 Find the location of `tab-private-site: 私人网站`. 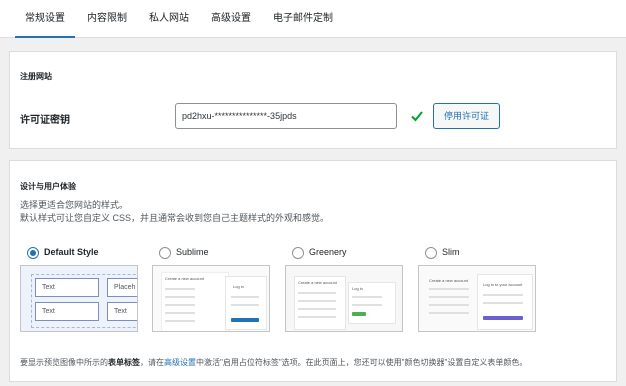

tab-private-site: 私人网站 is located at coordinates (169, 18).